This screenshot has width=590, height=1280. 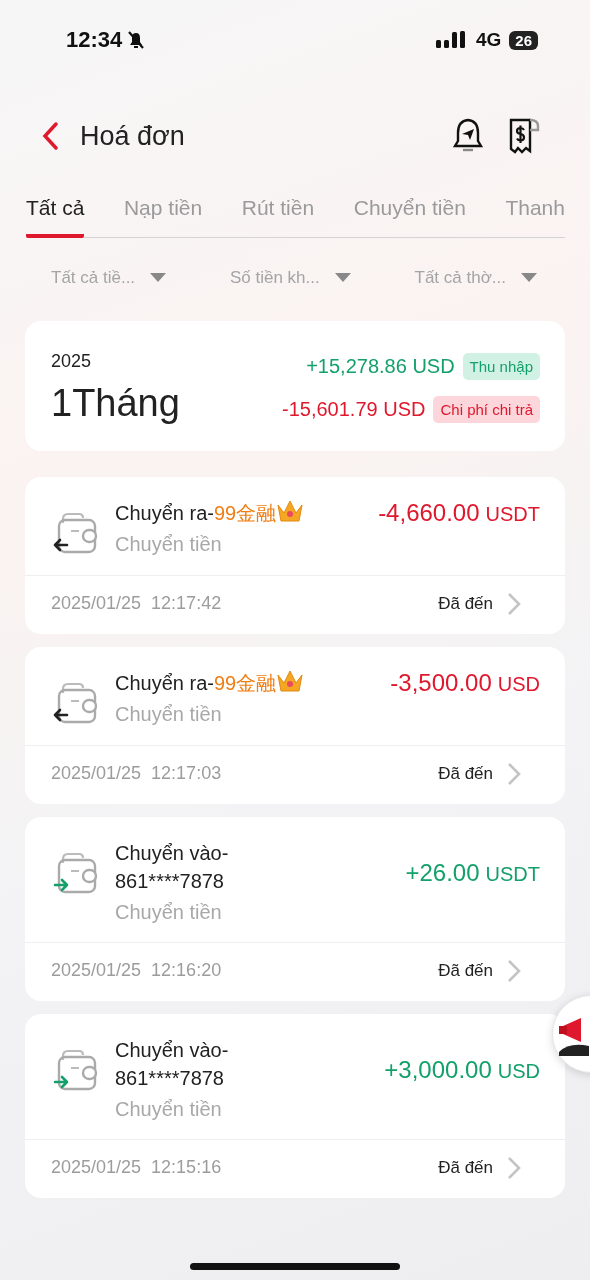 I want to click on income-badge: Thu nhập, so click(x=501, y=366).